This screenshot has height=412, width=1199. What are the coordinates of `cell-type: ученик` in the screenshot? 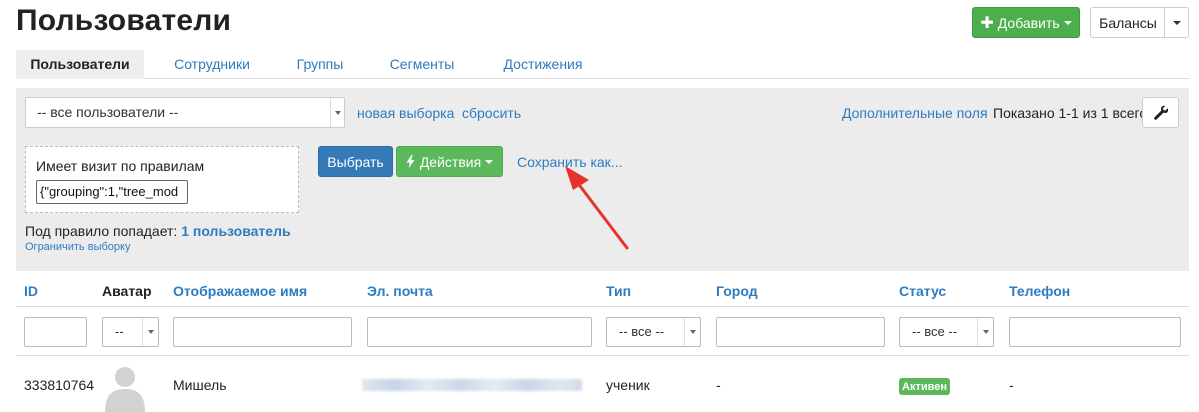 It's located at (628, 385).